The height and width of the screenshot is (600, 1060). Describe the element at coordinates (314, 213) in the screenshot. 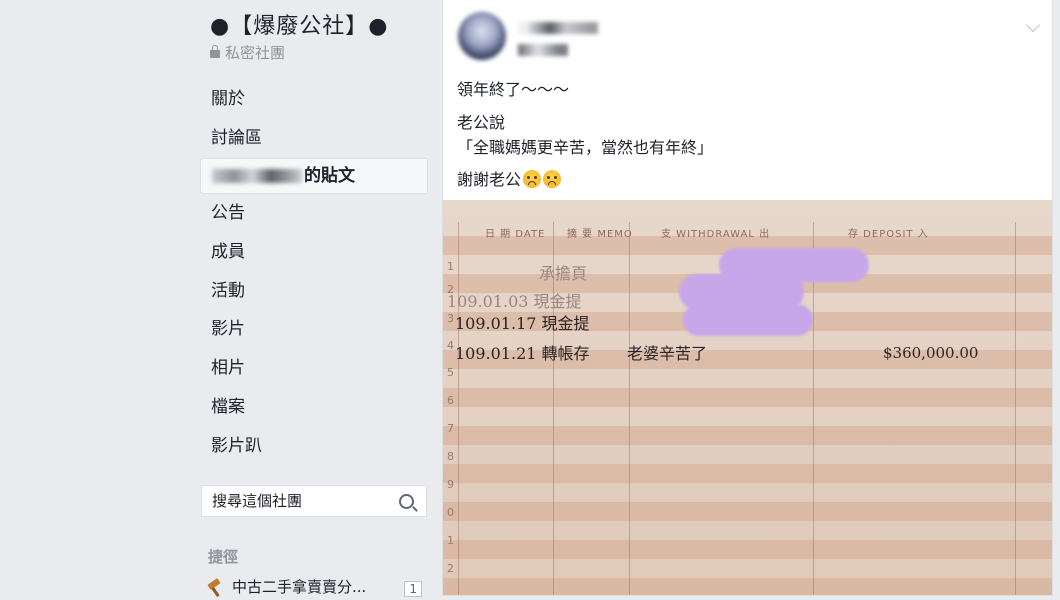

I see `nav-item-announcements: 公告` at that location.